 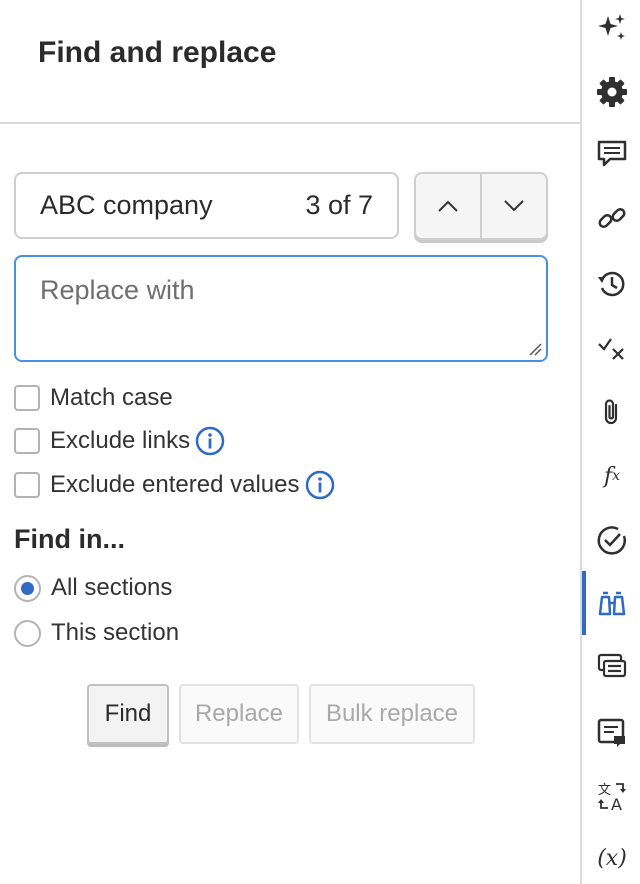 What do you see at coordinates (27, 485) in the screenshot?
I see `exclude-entered-values-checkbox` at bounding box center [27, 485].